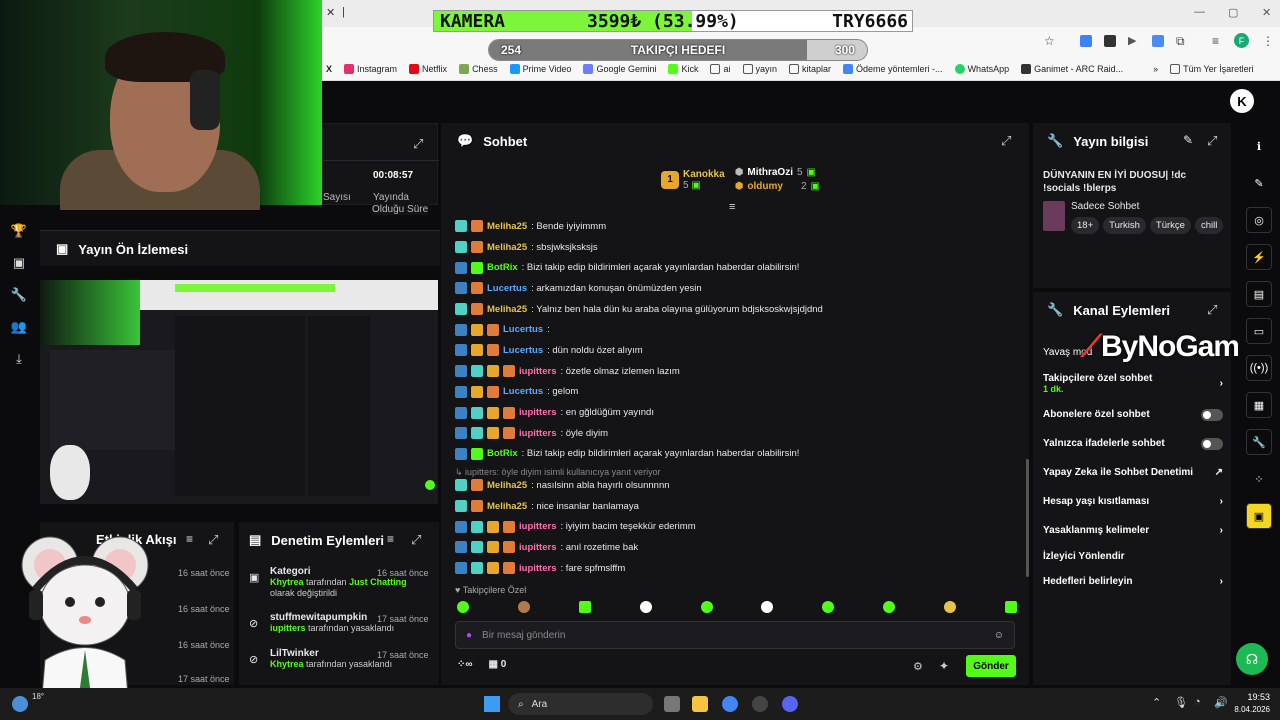  Describe the element at coordinates (1242, 101) in the screenshot. I see `kick-logo: K` at that location.